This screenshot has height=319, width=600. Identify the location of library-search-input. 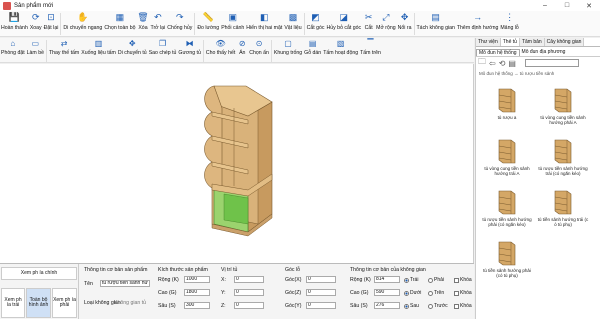
(551, 63).